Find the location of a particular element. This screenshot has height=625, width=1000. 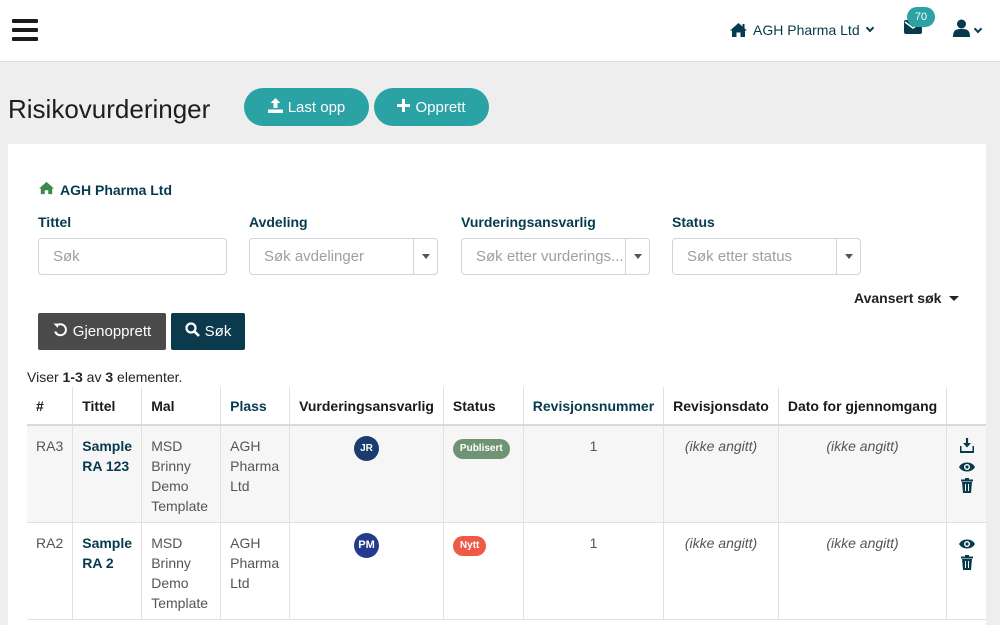

row-title-cell: Sample RA 2 is located at coordinates (107, 571).